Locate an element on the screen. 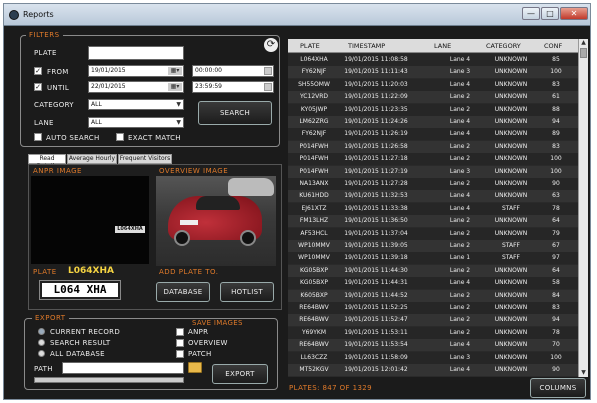 This screenshot has width=597, height=403. cell-lane: Lane 3 is located at coordinates (460, 357).